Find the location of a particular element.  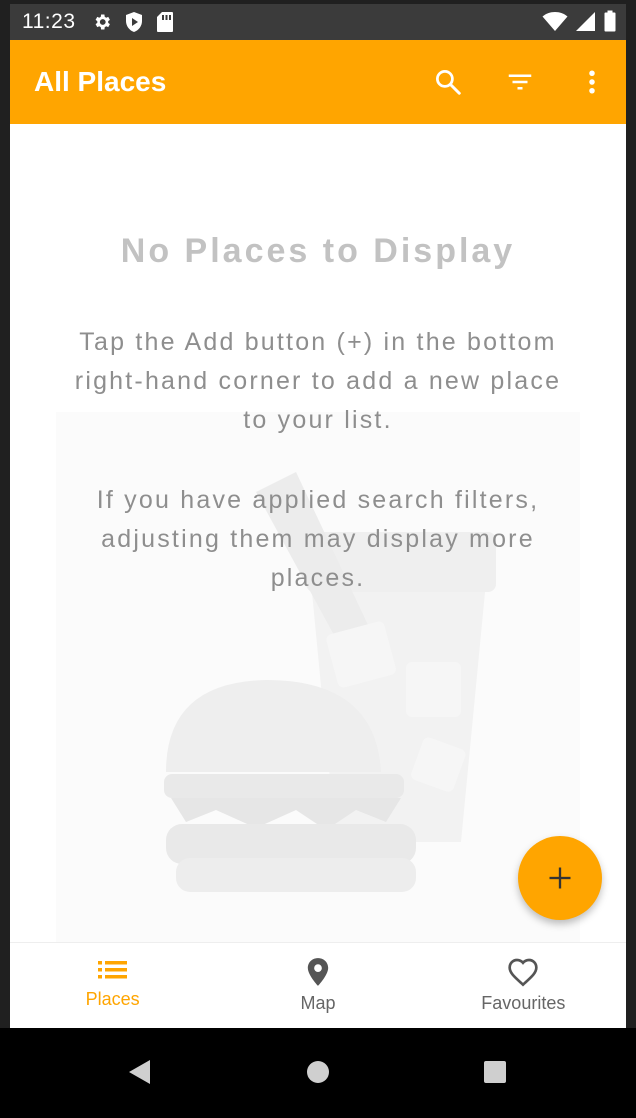

filter-icon is located at coordinates (520, 82).